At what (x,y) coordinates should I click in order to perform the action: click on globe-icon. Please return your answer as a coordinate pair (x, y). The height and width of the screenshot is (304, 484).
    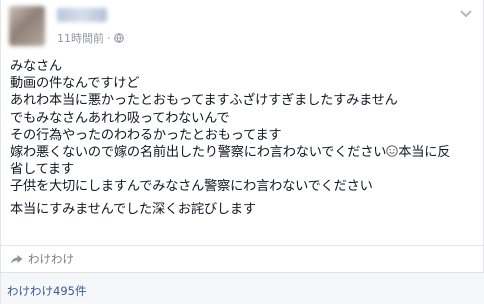
    Looking at the image, I should click on (118, 38).